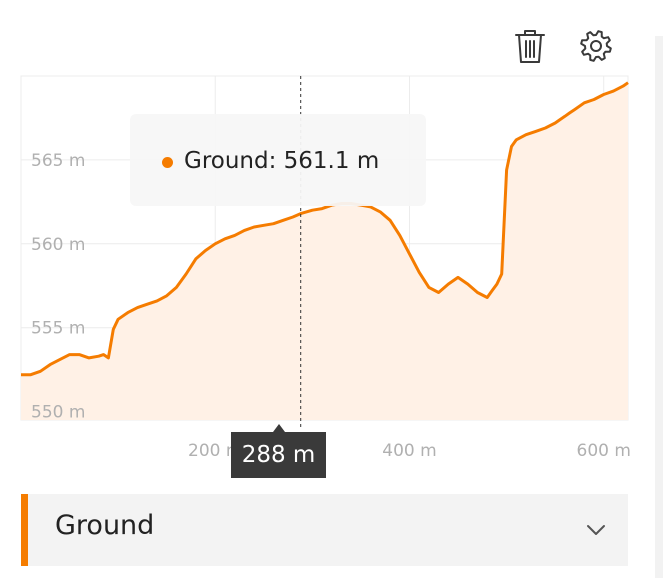 The image size is (663, 578). I want to click on tooltip-text: Ground: 561.1 m, so click(282, 161).